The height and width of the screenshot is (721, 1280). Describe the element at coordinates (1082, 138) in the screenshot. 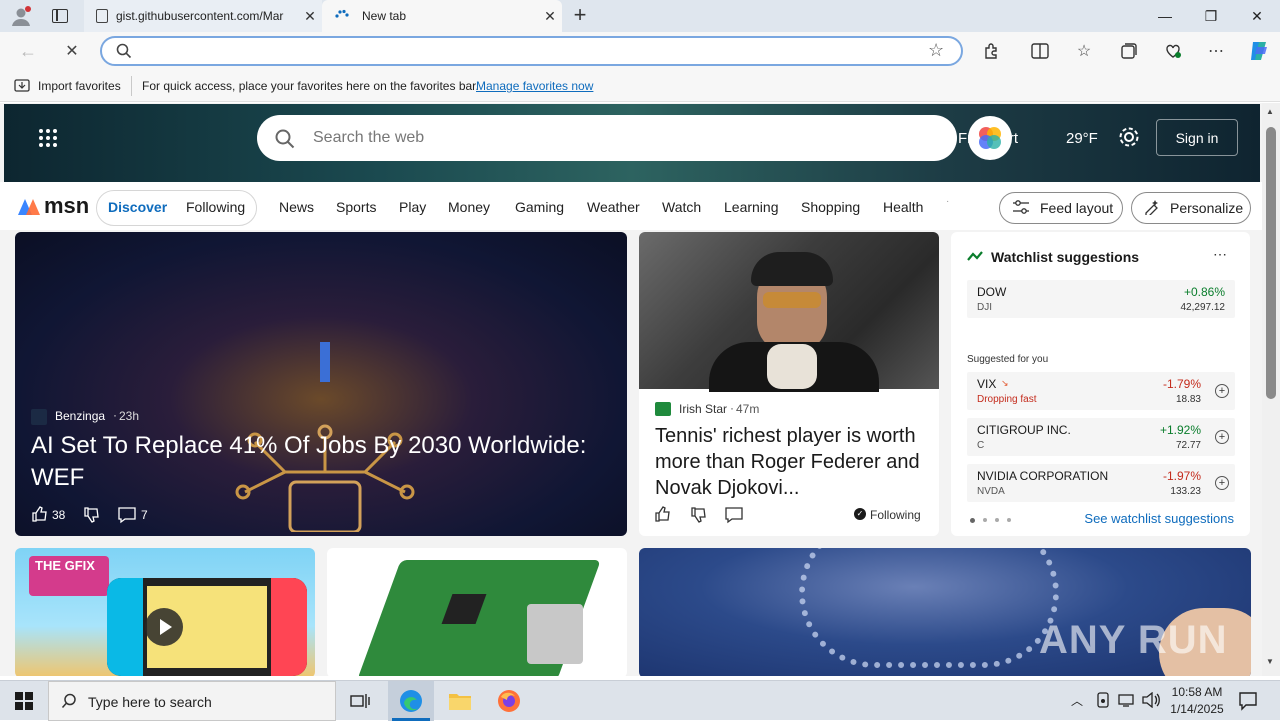

I see `temperature: 29°F` at that location.